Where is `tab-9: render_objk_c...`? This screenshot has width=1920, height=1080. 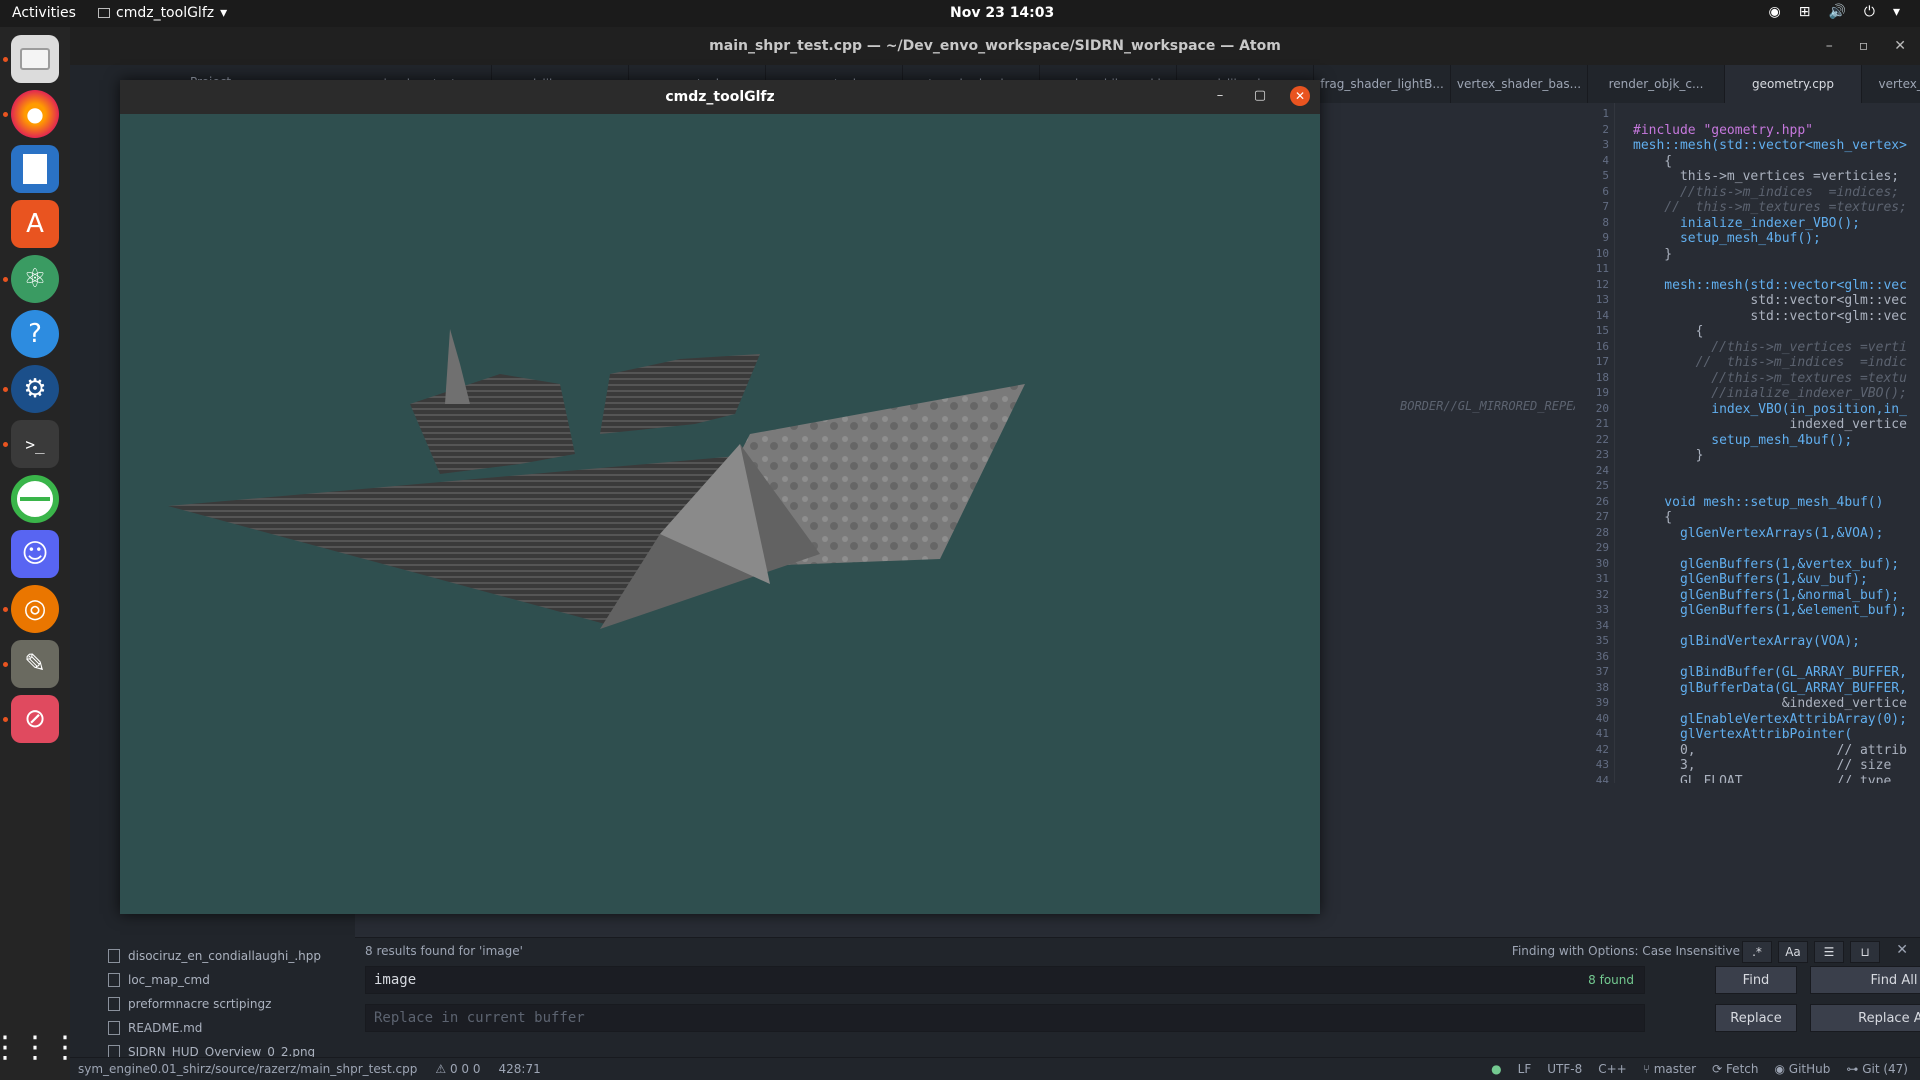
tab-9: render_objk_c... is located at coordinates (1656, 84).